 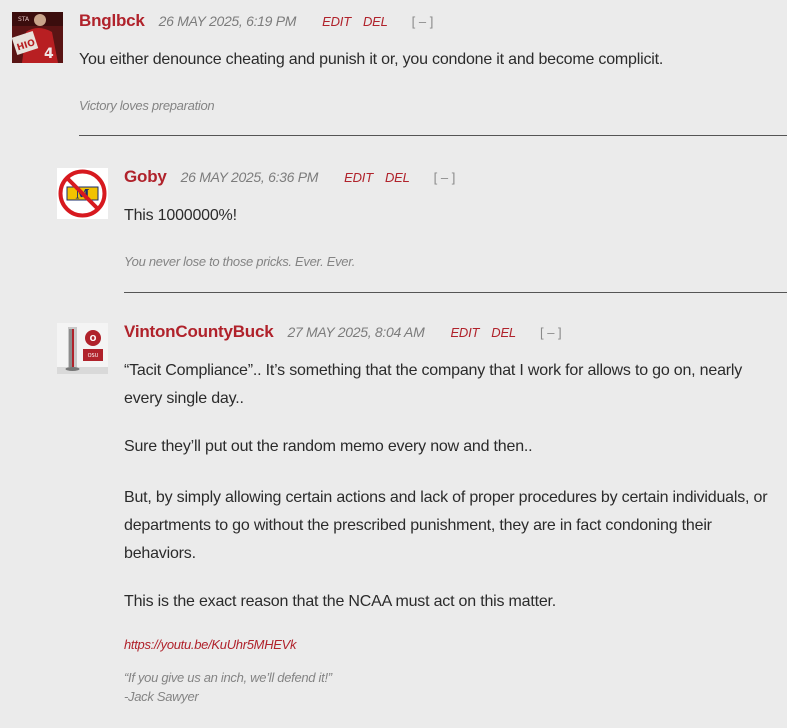 I want to click on author-name: Goby, so click(x=145, y=177).